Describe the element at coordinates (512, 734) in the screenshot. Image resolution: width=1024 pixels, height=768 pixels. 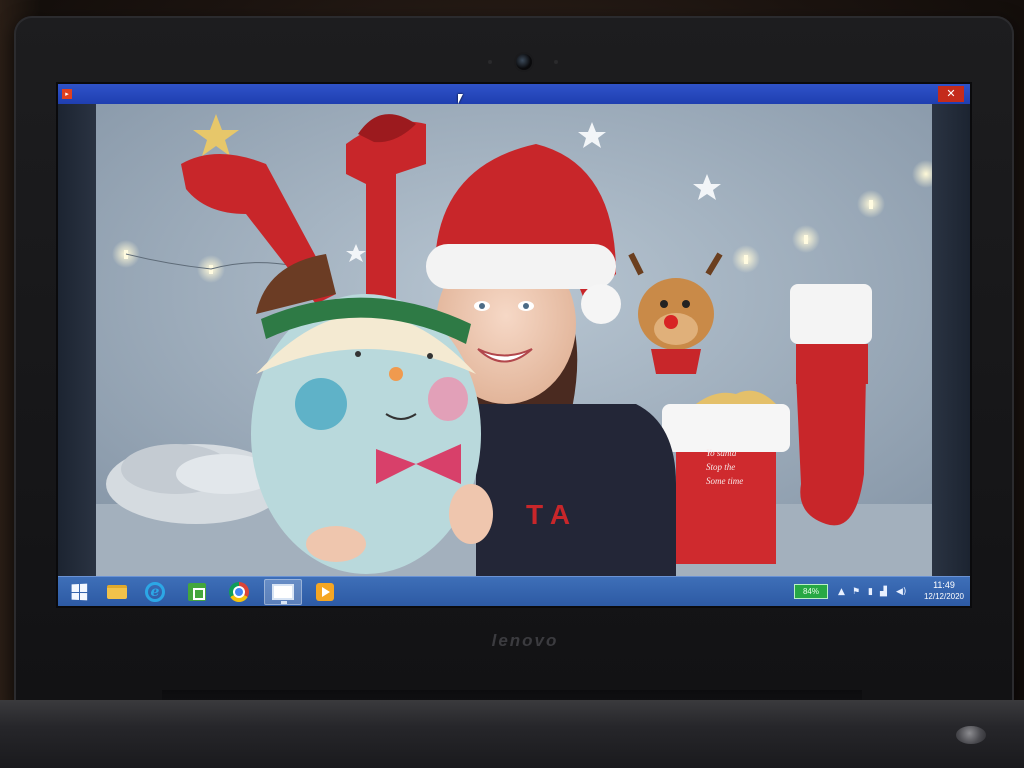
I see `laptop-base` at that location.